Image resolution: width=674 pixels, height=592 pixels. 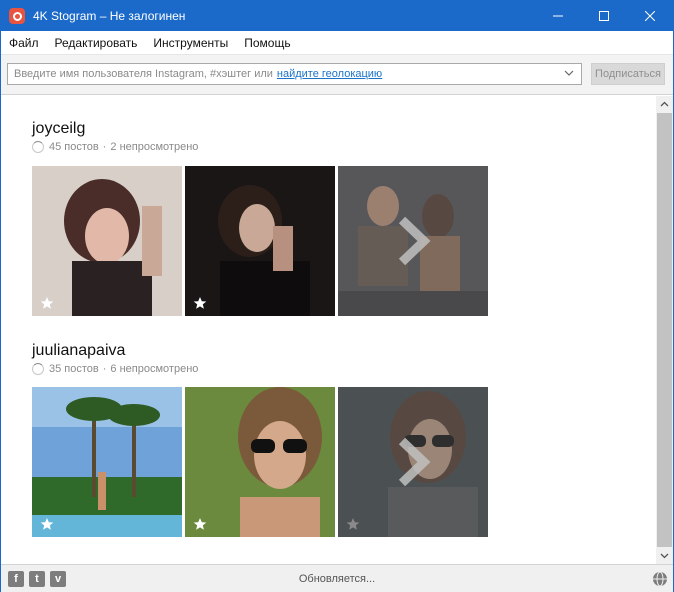 I want to click on post-count: 45 постов, so click(x=74, y=147).